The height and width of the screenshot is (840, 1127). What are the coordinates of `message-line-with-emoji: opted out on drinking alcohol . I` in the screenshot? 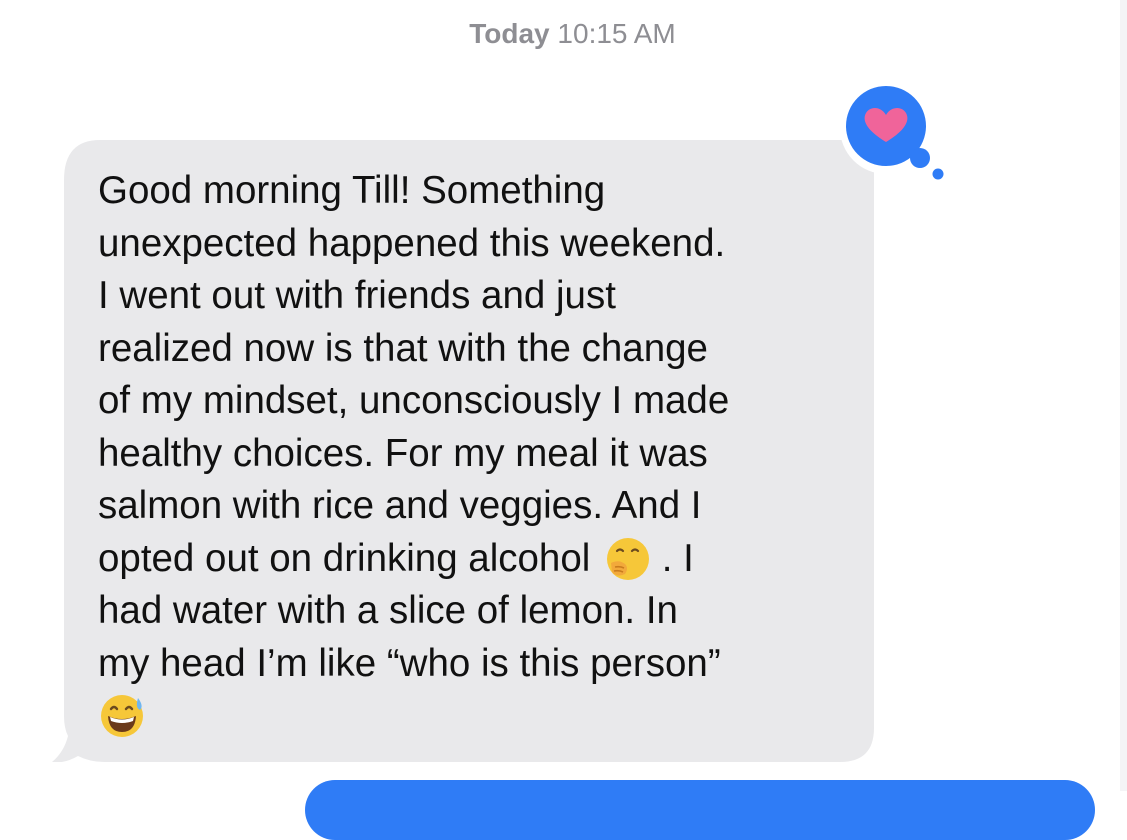 It's located at (478, 559).